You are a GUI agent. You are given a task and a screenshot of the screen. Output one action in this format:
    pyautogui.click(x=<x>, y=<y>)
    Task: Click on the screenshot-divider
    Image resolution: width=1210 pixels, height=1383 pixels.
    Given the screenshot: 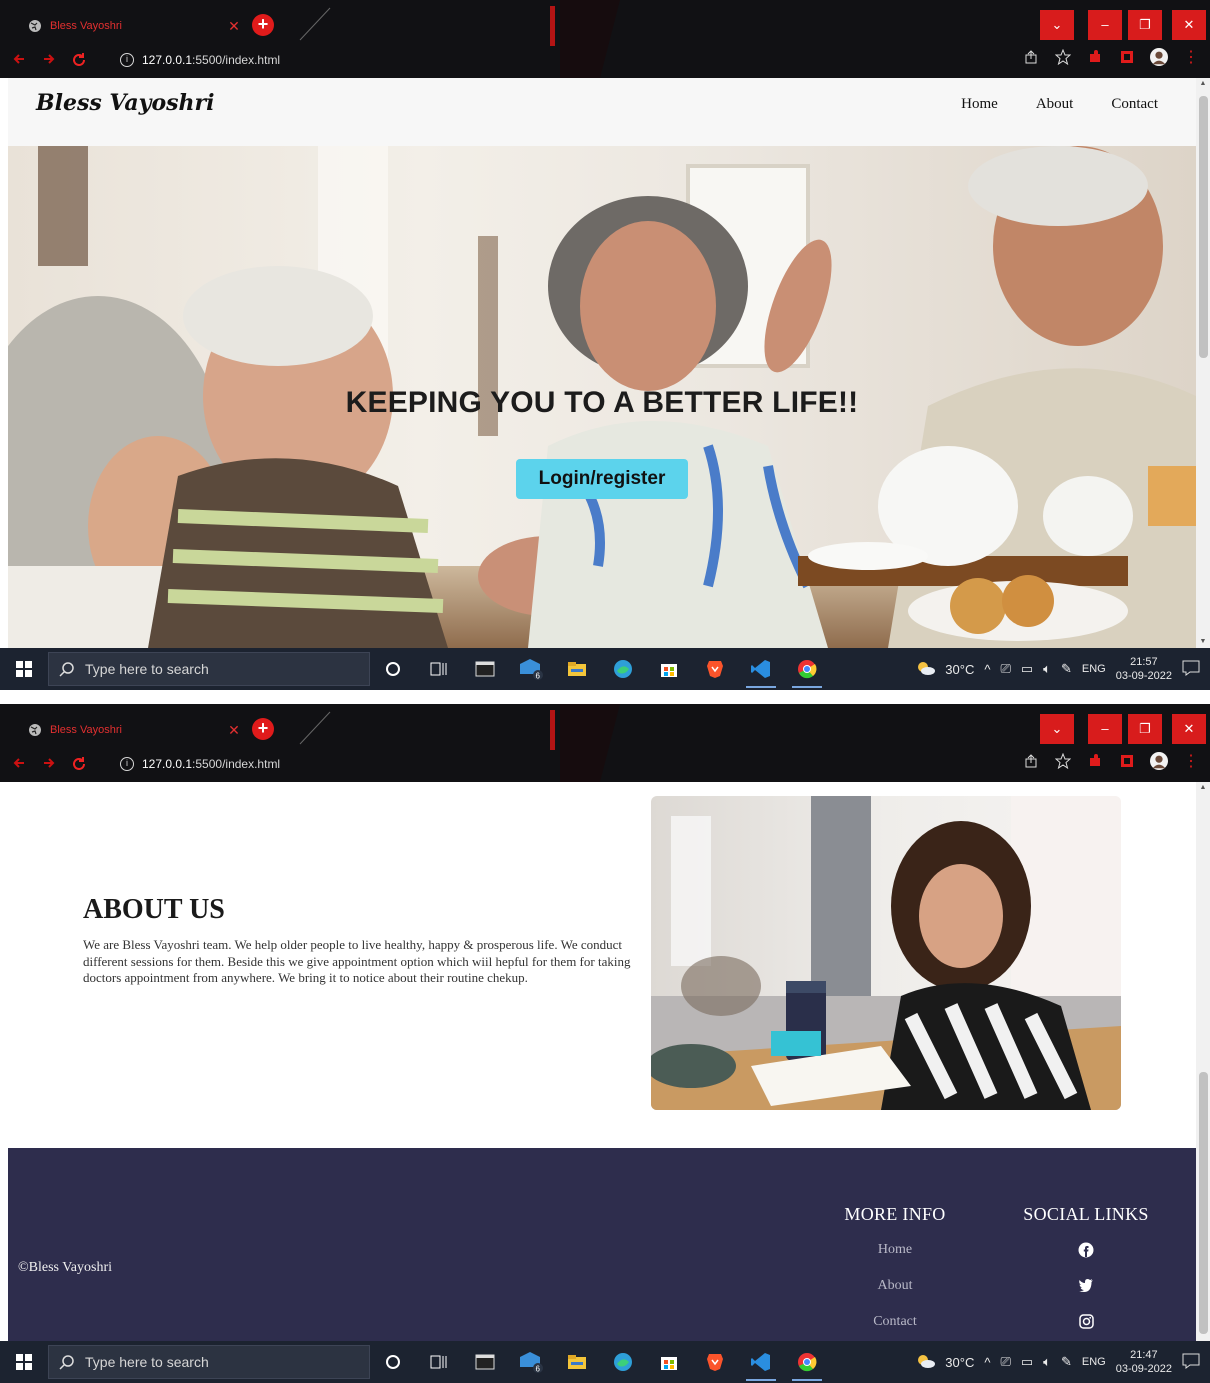 What is the action you would take?
    pyautogui.click(x=605, y=697)
    